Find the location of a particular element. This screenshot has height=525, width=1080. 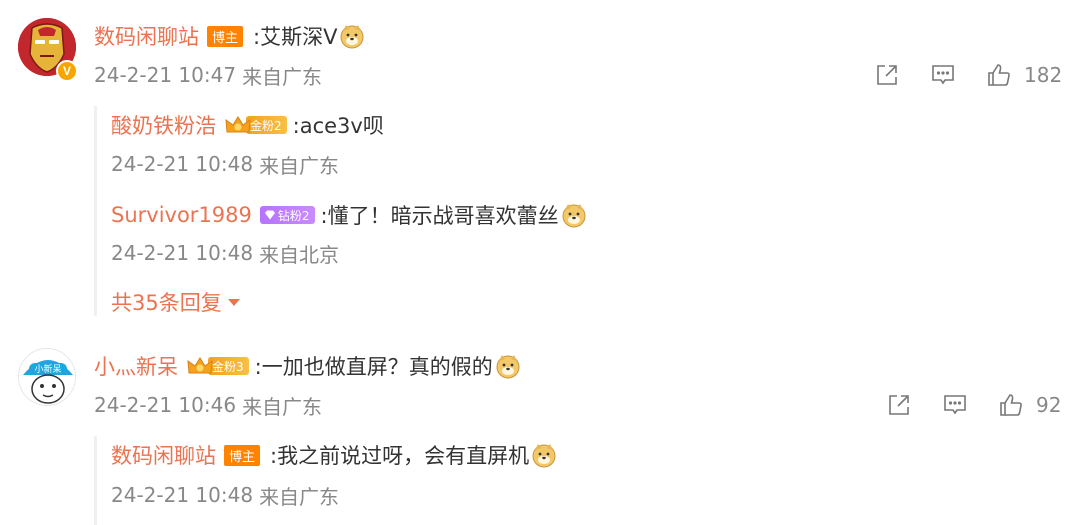

comment-time: 24-2-21 10:46 is located at coordinates (165, 405).